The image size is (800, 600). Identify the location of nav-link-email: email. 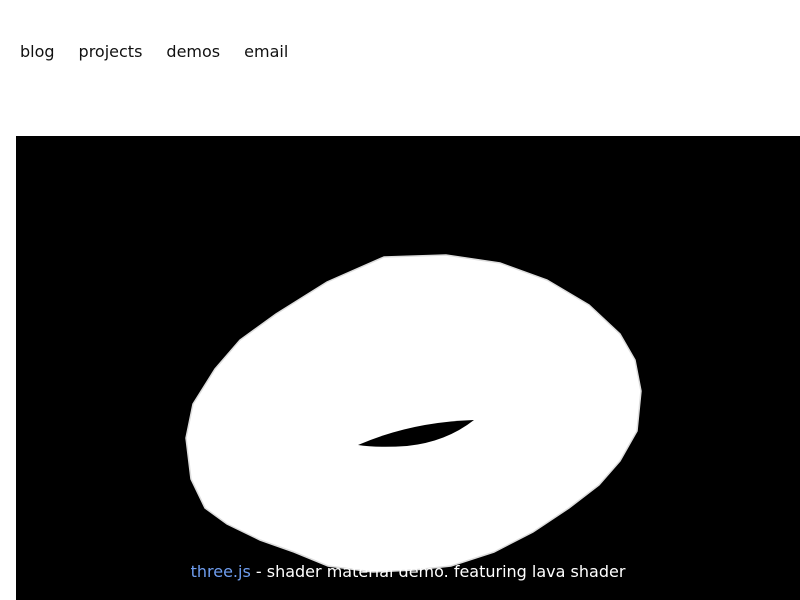
(266, 52).